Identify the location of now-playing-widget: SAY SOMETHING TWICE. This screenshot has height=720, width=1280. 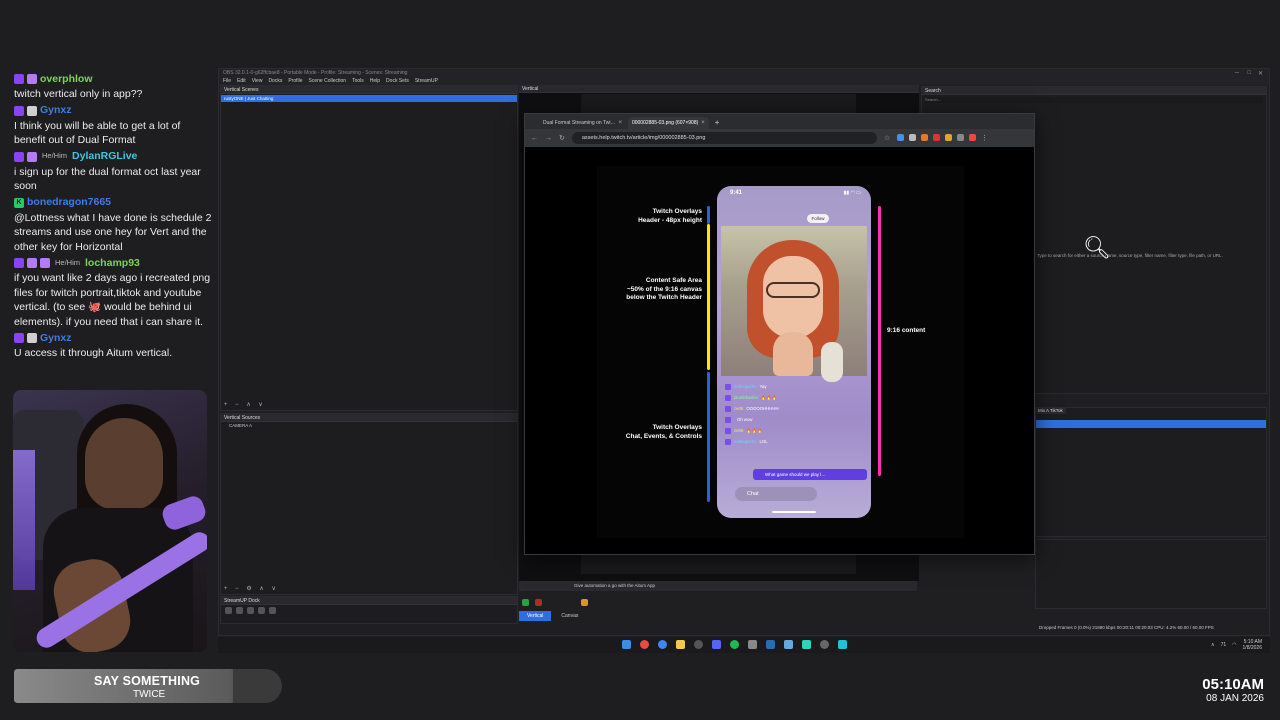
(148, 686).